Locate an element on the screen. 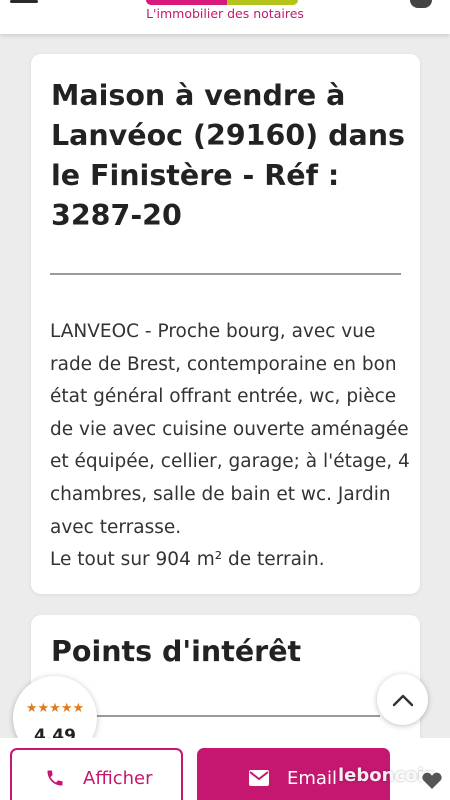 This screenshot has width=450, height=800. scroll-to-top-button is located at coordinates (402, 699).